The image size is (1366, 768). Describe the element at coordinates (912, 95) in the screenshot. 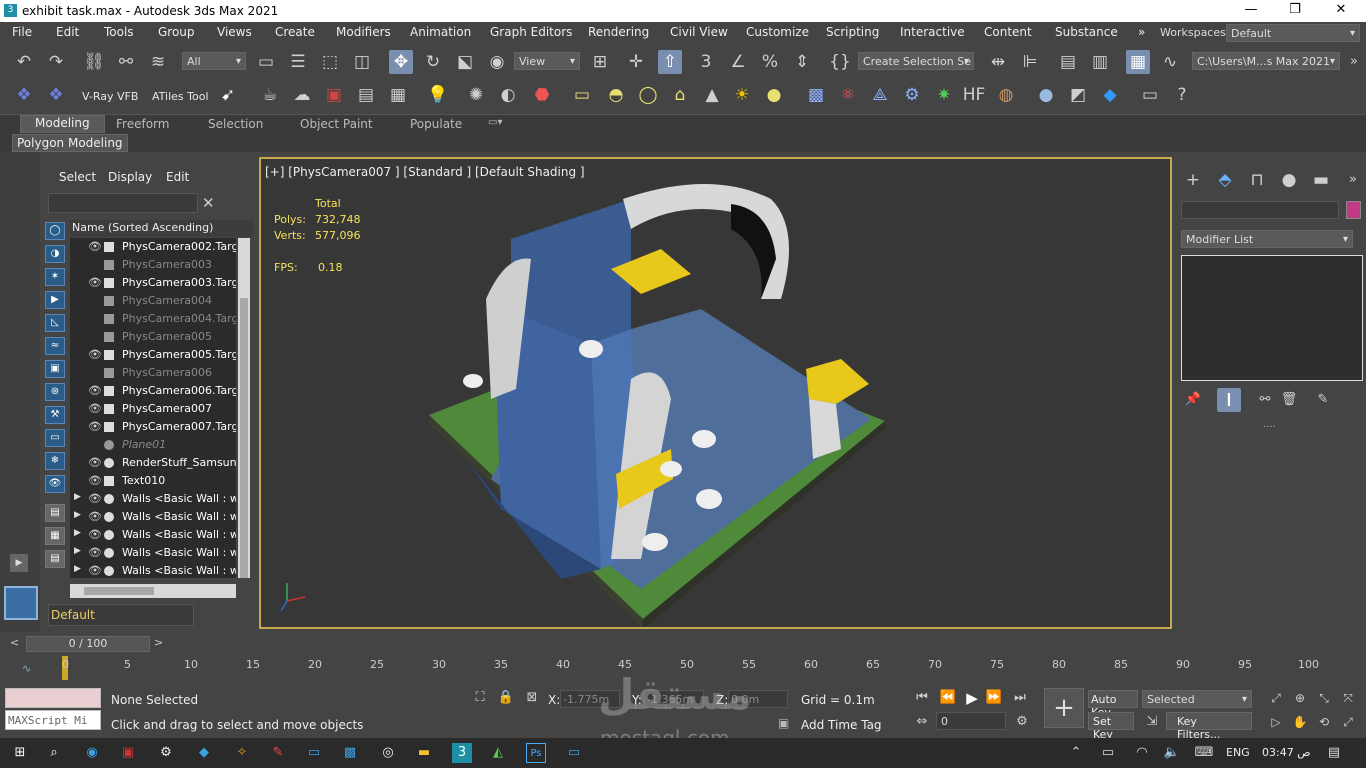

I see `gear-icon: ⚙` at that location.